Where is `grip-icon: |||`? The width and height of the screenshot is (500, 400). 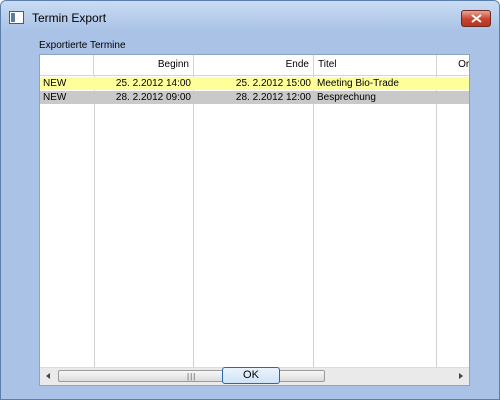
grip-icon: ||| is located at coordinates (192, 376).